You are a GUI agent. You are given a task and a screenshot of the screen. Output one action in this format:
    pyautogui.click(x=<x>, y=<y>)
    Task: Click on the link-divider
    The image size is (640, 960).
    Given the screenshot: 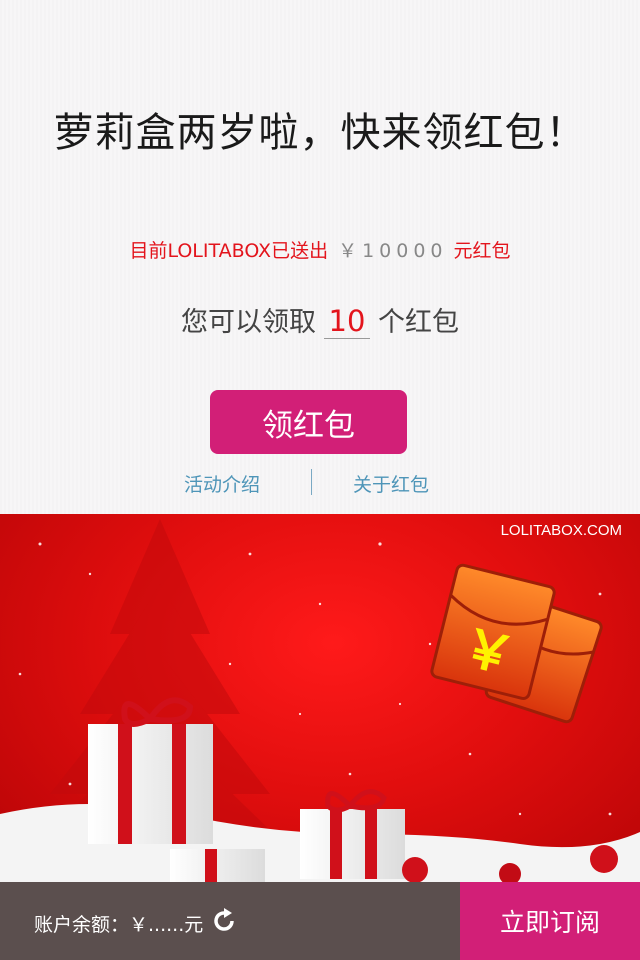 What is the action you would take?
    pyautogui.click(x=311, y=482)
    